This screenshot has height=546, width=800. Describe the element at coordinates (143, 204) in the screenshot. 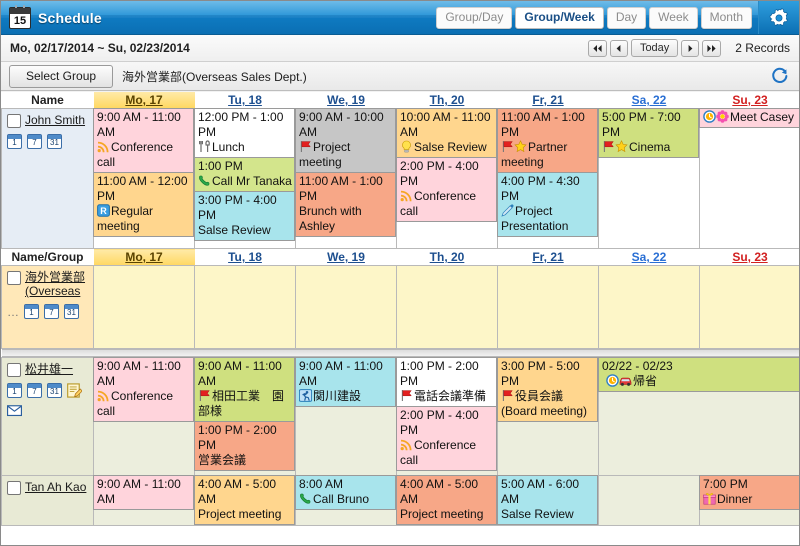

I see `calendar-event: 11:00 AM - 12:00 PM R Regular meeting` at that location.